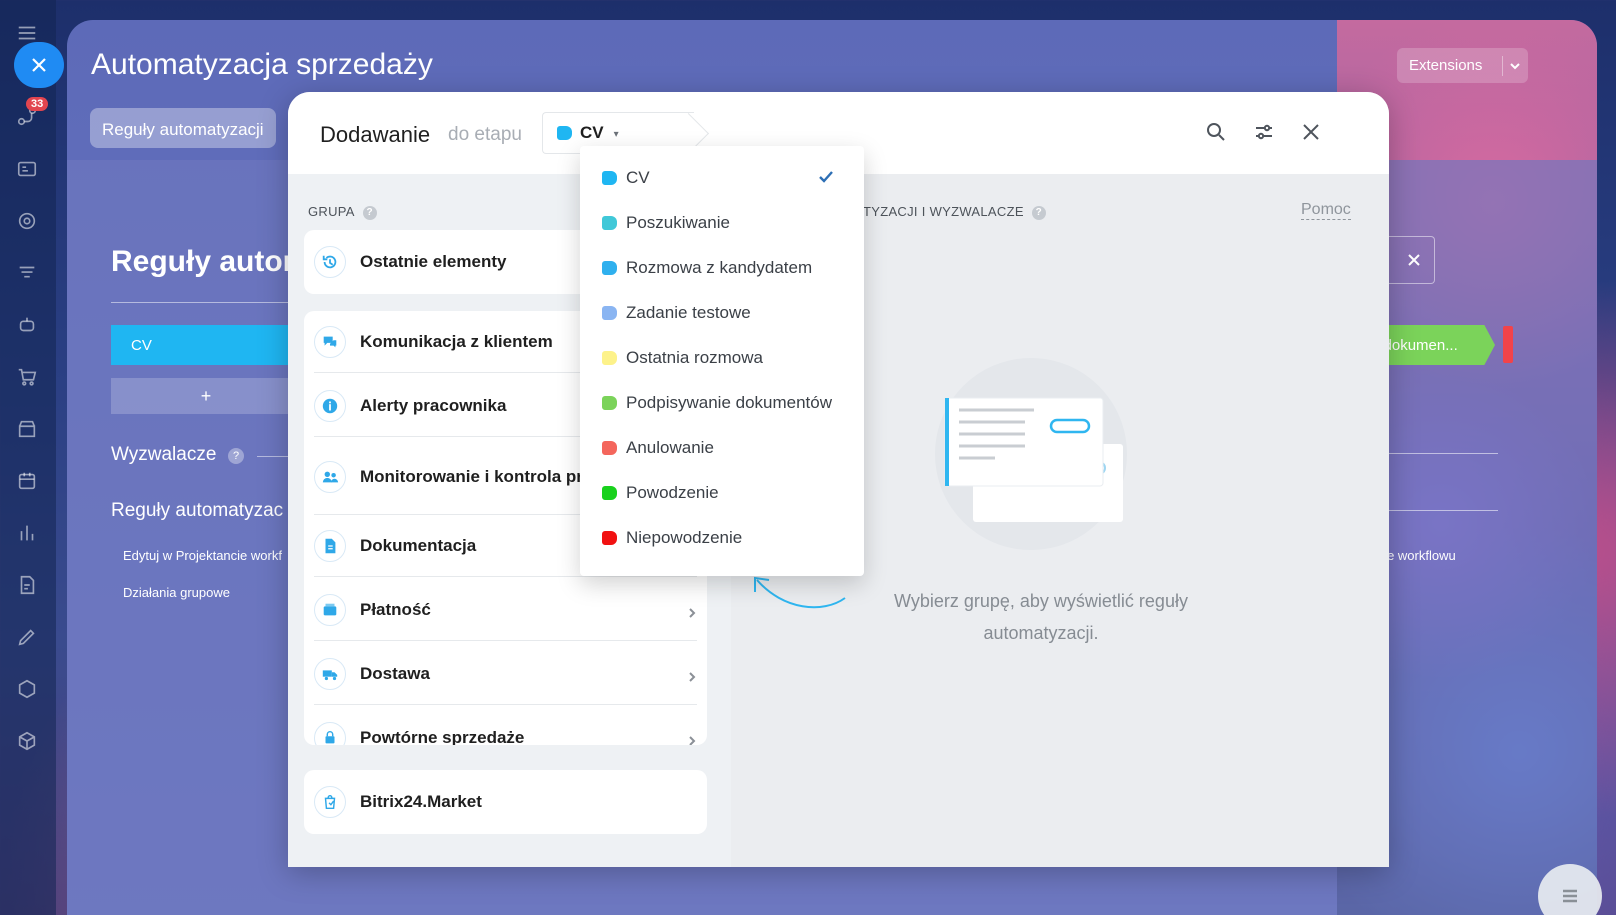  What do you see at coordinates (672, 492) in the screenshot?
I see `stage-option-label: Powodzenie` at bounding box center [672, 492].